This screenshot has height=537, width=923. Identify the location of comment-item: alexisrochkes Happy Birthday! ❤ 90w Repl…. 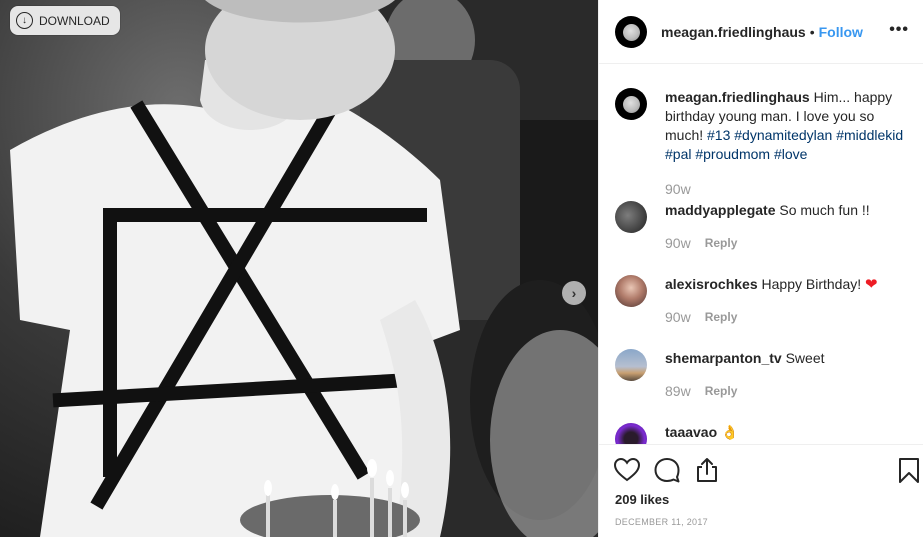
(761, 301).